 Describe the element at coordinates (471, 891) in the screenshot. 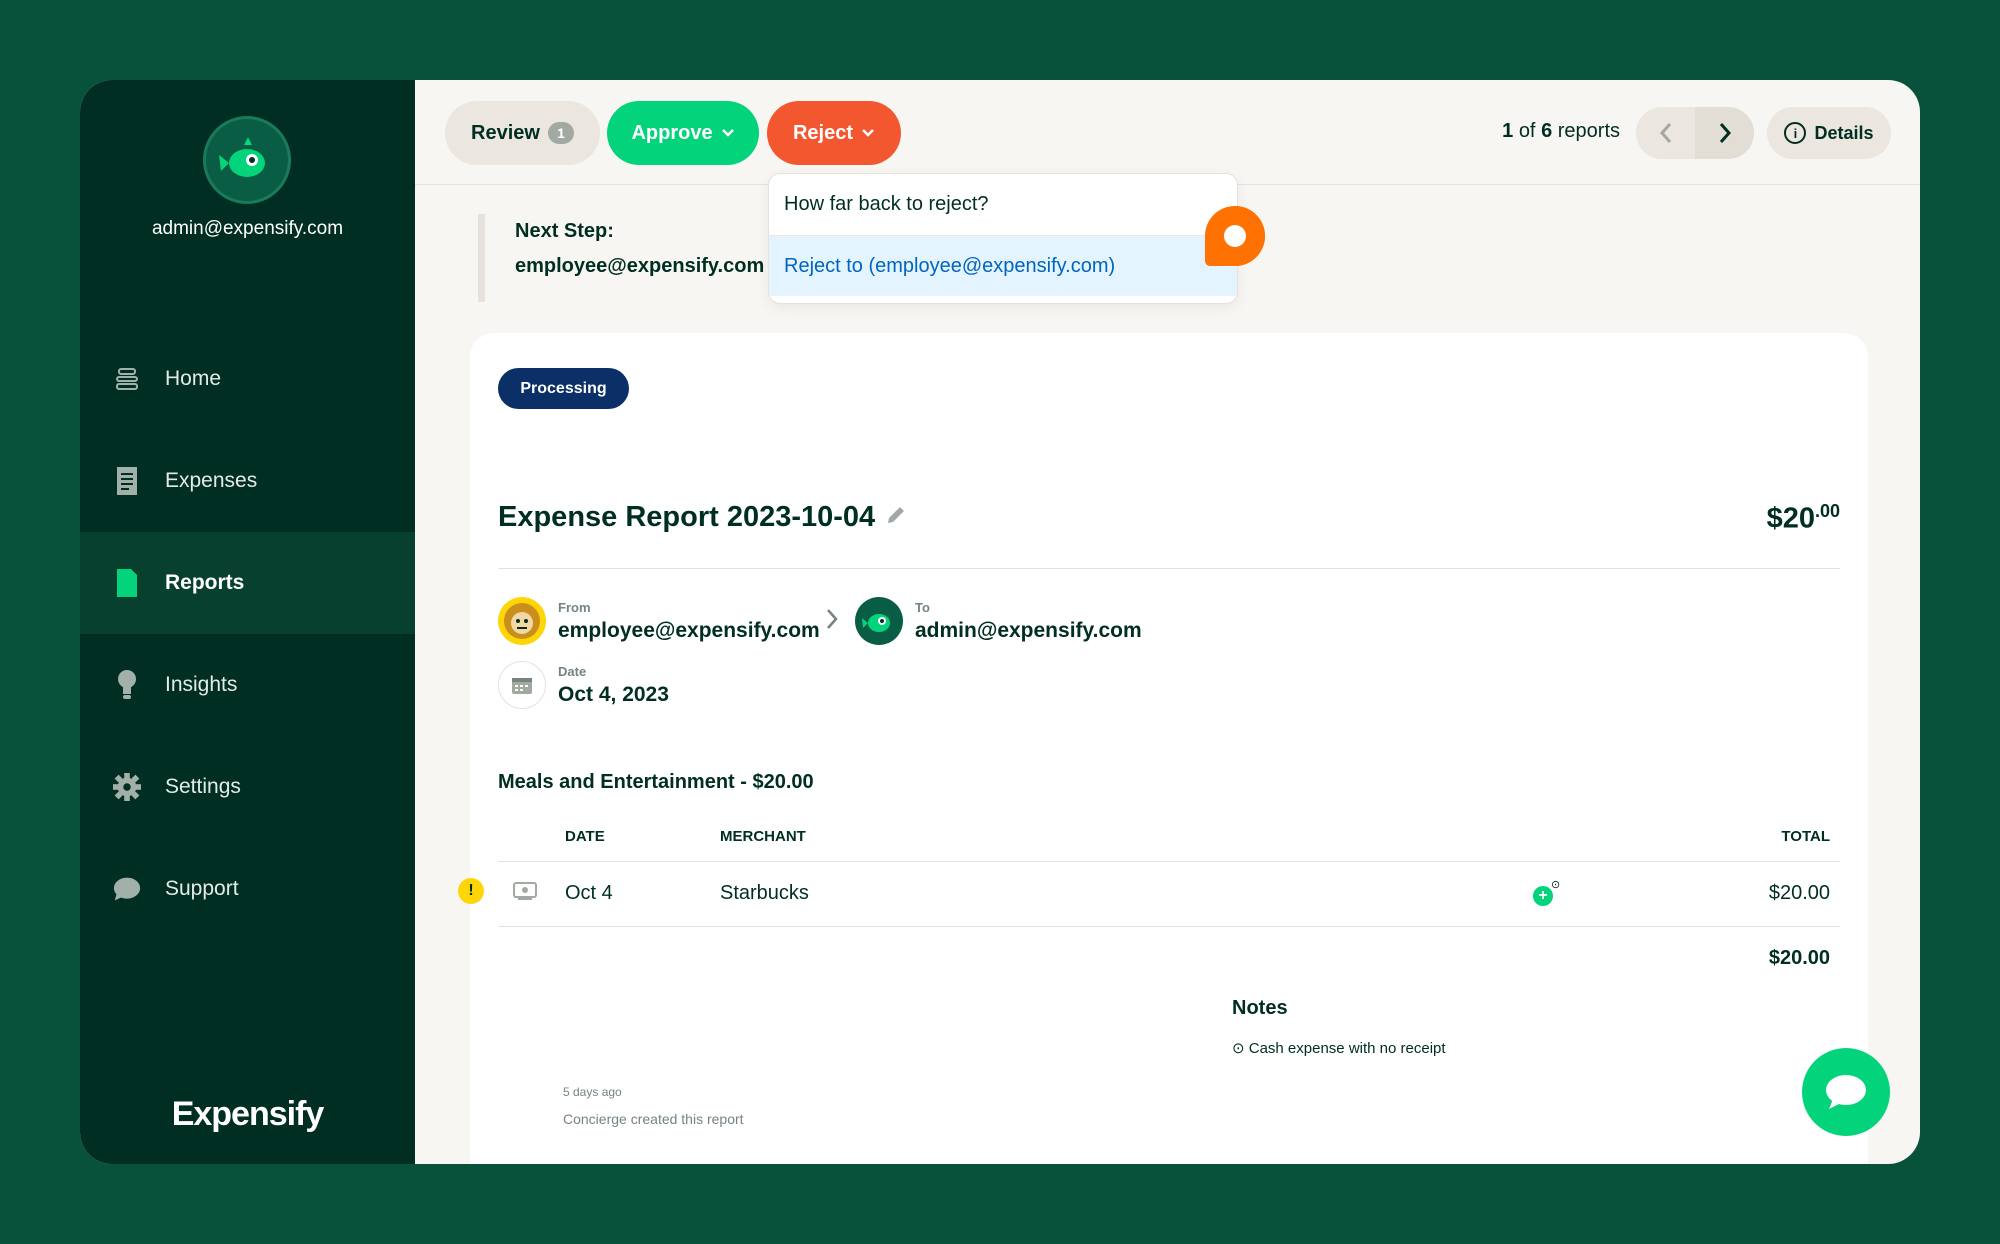

I see `warning-icon: !` at that location.